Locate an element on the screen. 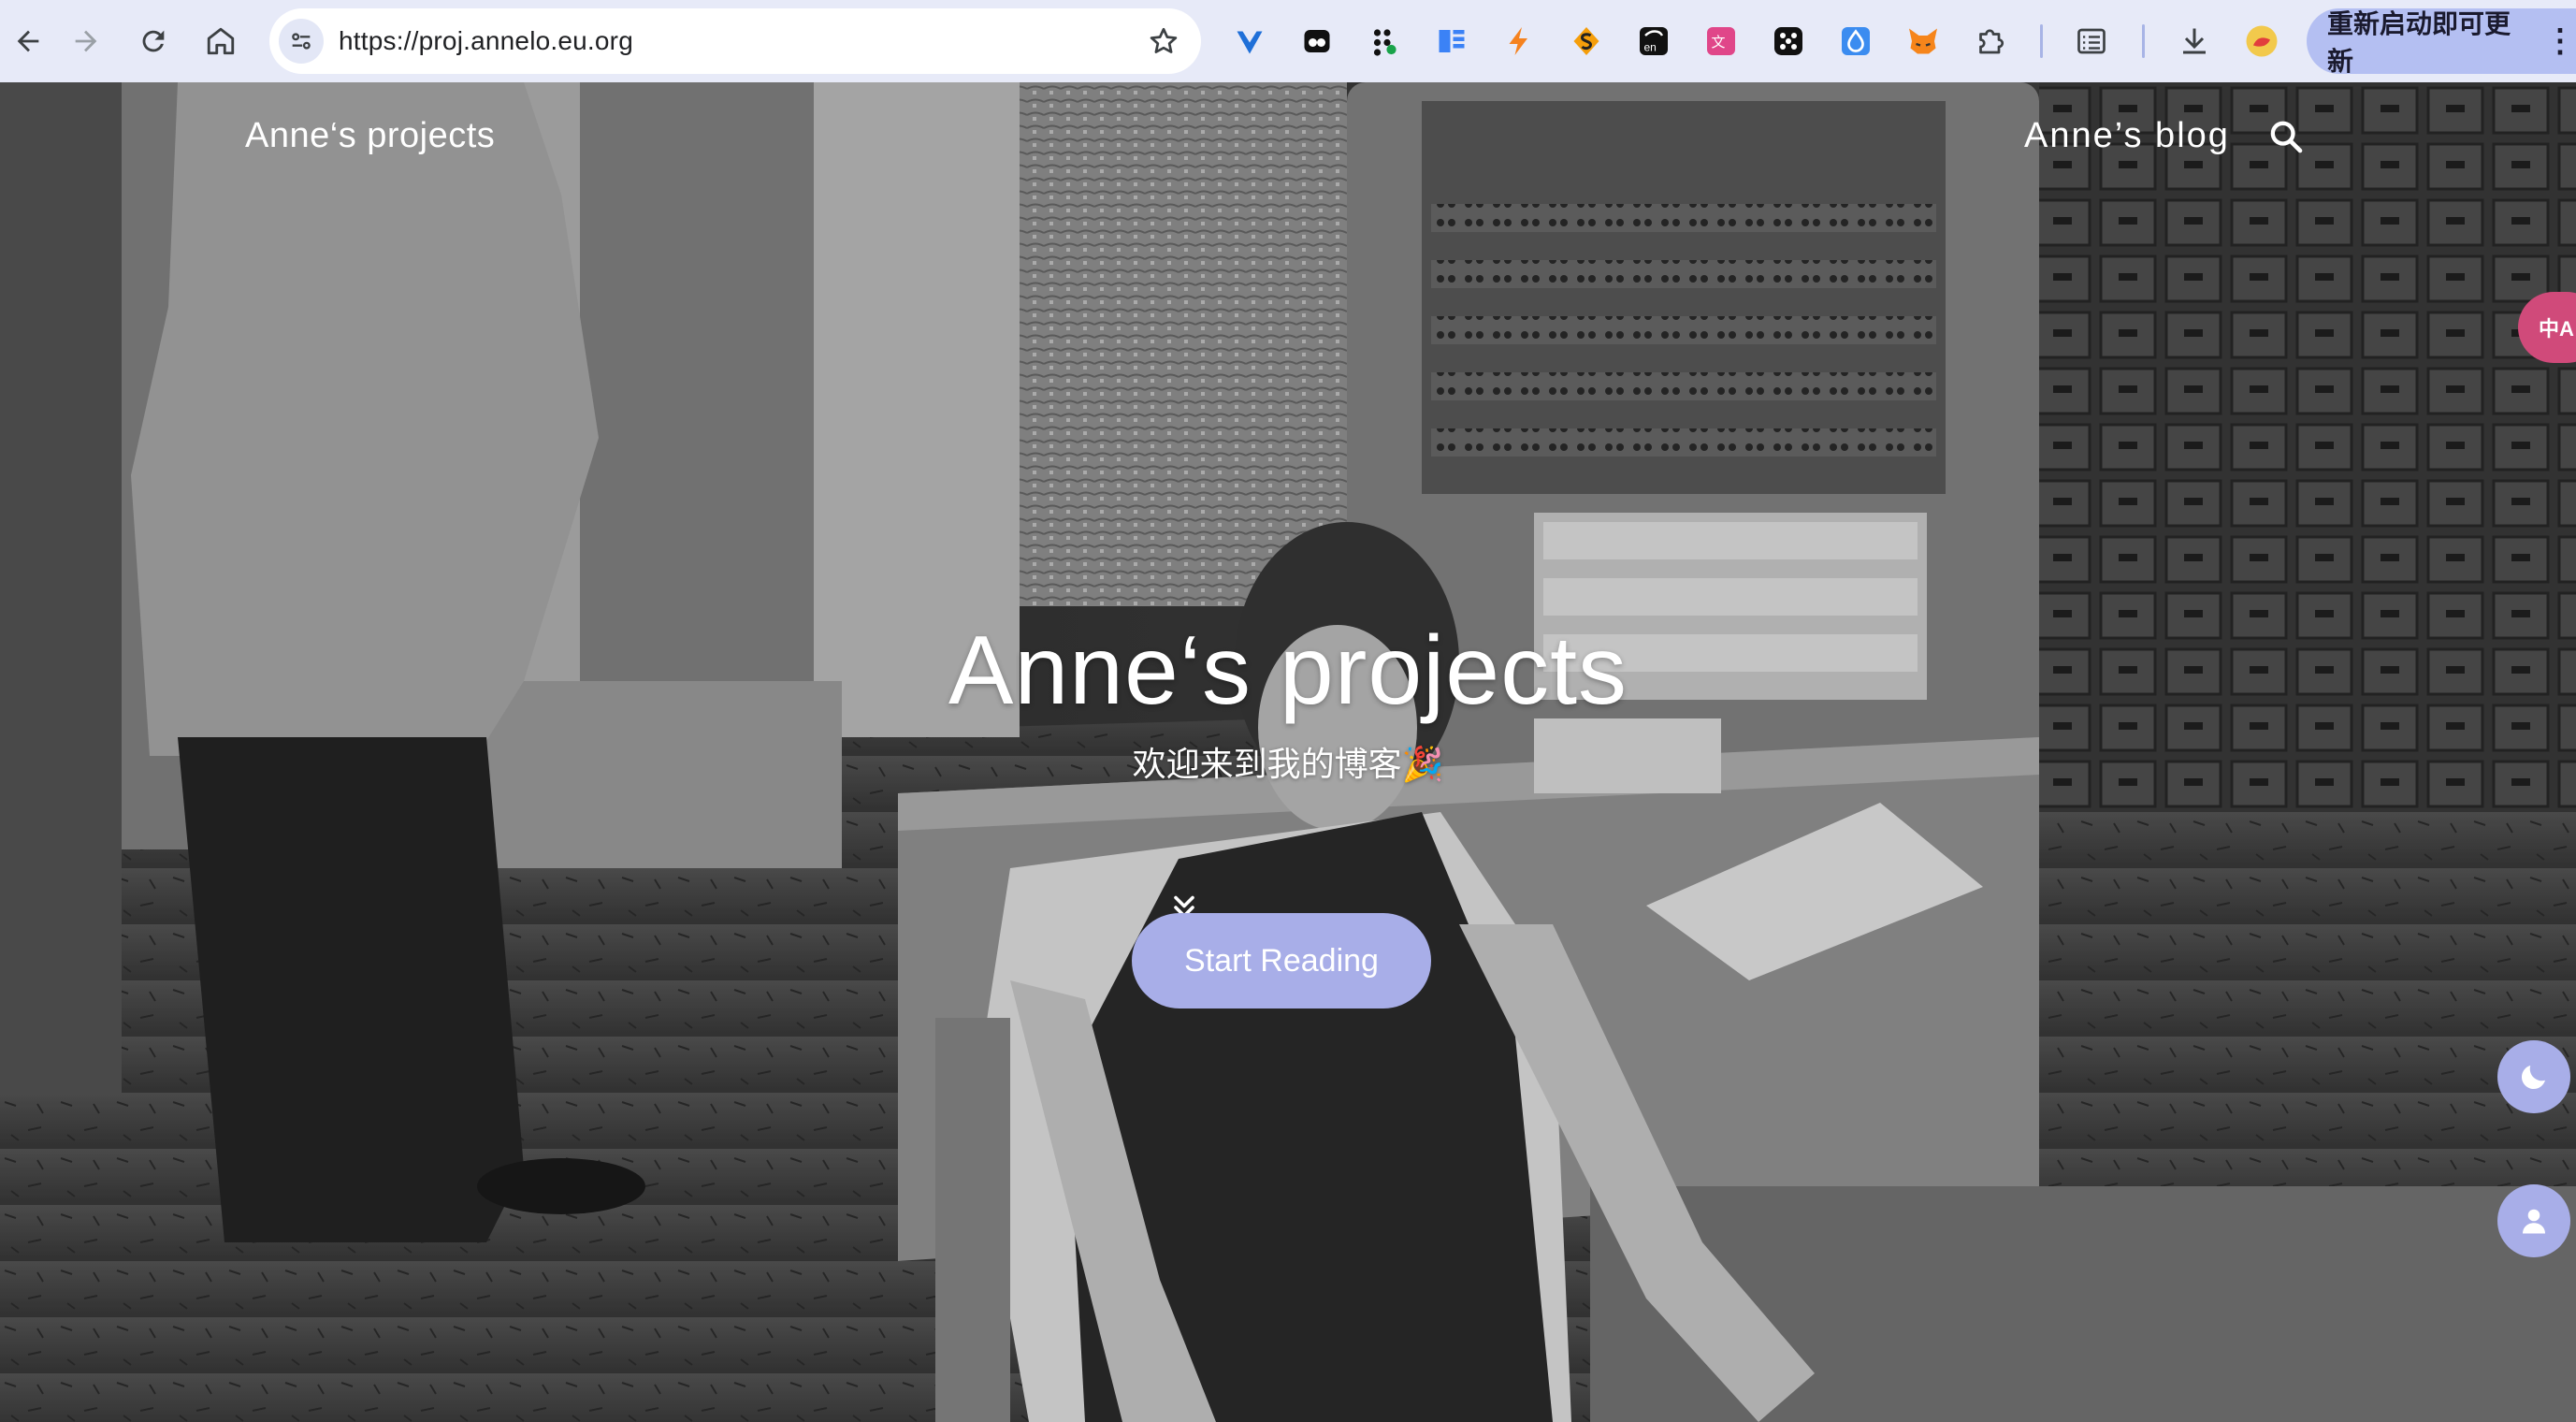  back-arrow-icon is located at coordinates (28, 41).